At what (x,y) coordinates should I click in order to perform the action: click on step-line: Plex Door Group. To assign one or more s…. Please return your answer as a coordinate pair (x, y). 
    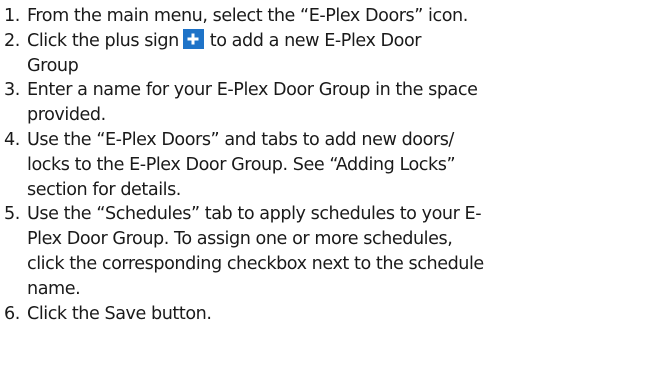
    Looking at the image, I should click on (240, 239).